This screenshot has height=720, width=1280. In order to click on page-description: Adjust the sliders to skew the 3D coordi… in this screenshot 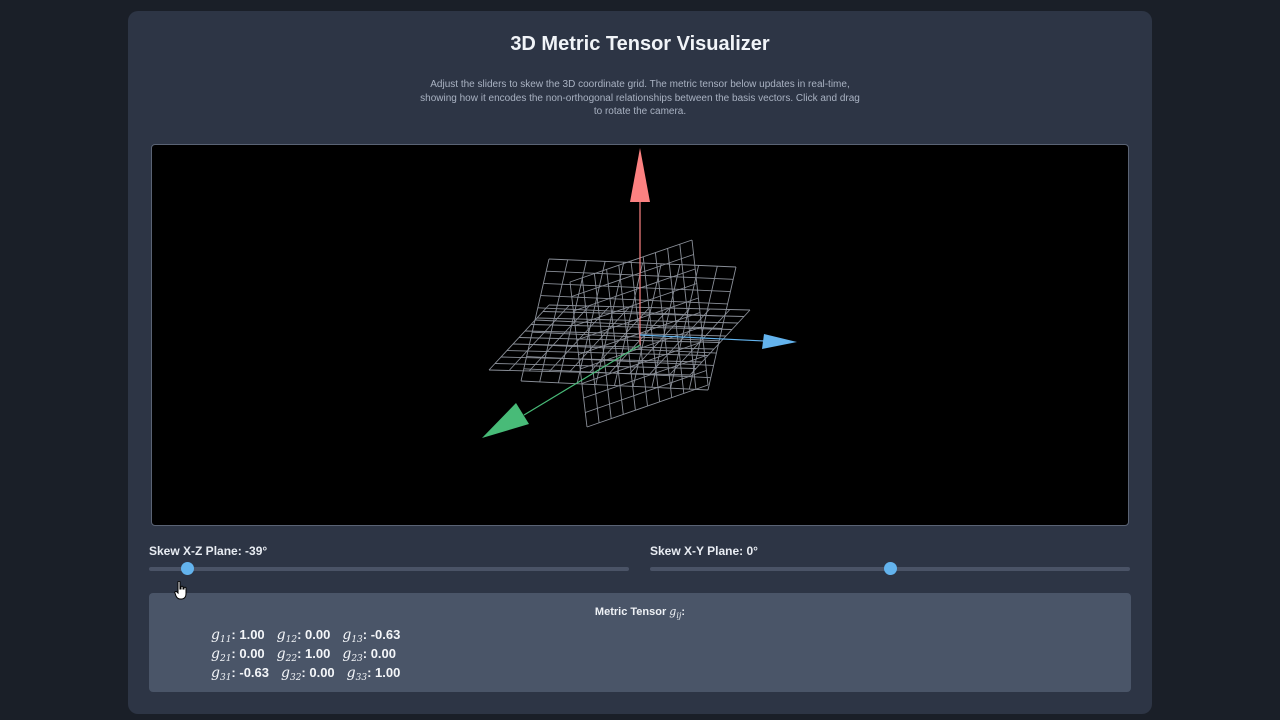, I will do `click(640, 98)`.